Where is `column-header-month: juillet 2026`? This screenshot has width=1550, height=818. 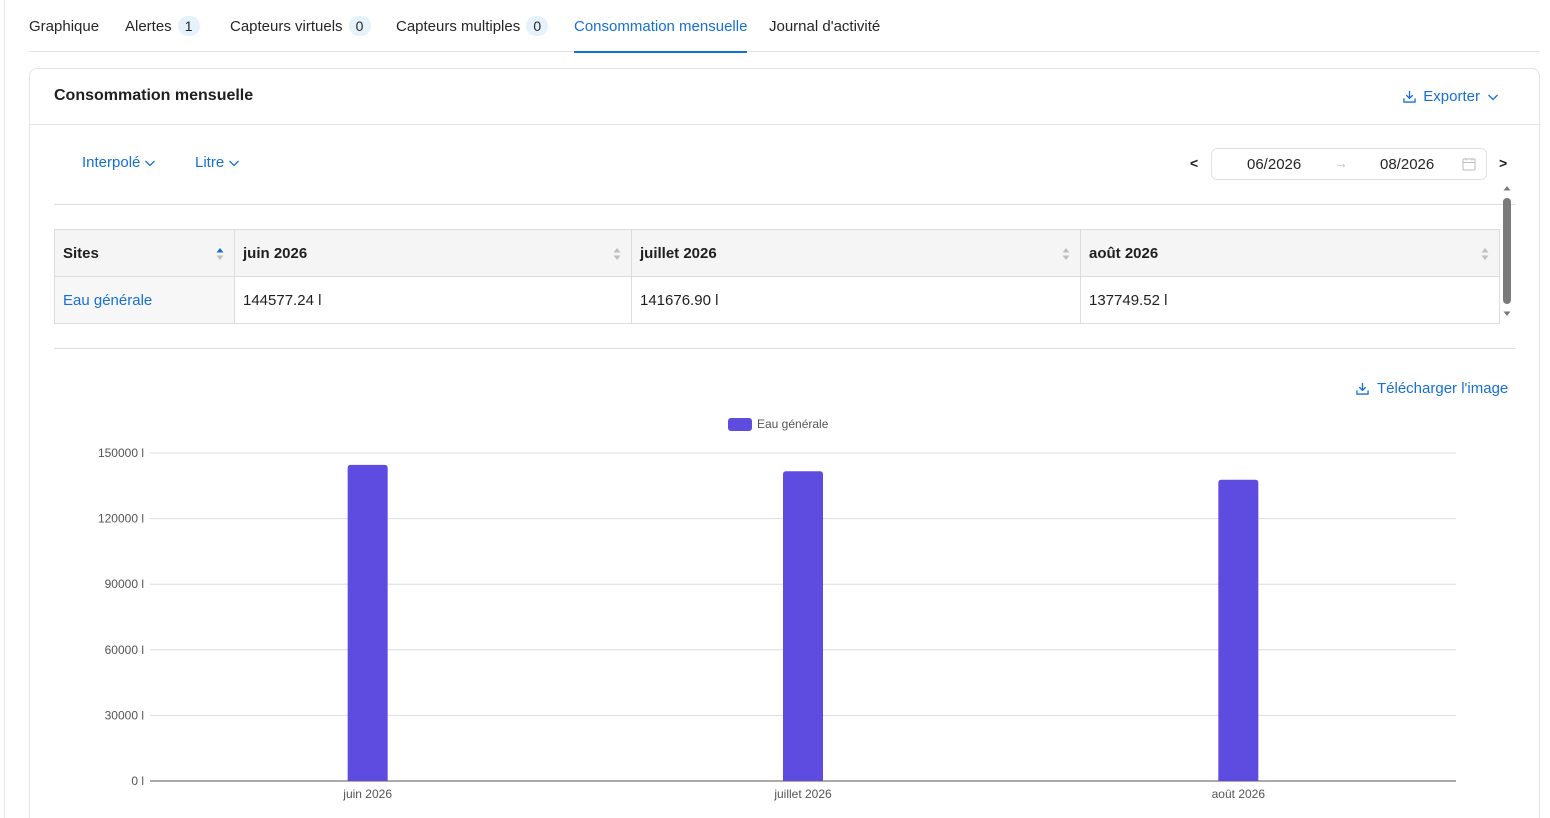 column-header-month: juillet 2026 is located at coordinates (856, 253).